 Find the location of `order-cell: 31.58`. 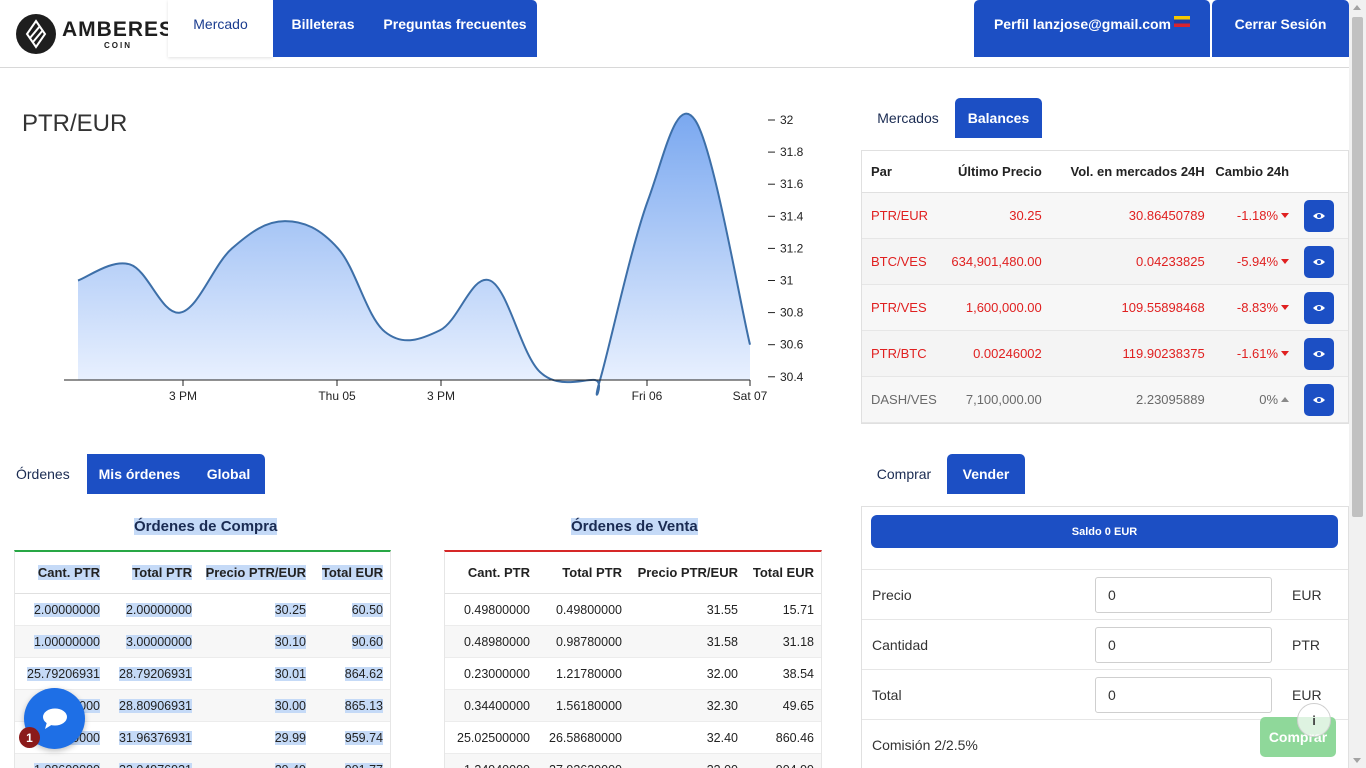

order-cell: 31.58 is located at coordinates (722, 641).